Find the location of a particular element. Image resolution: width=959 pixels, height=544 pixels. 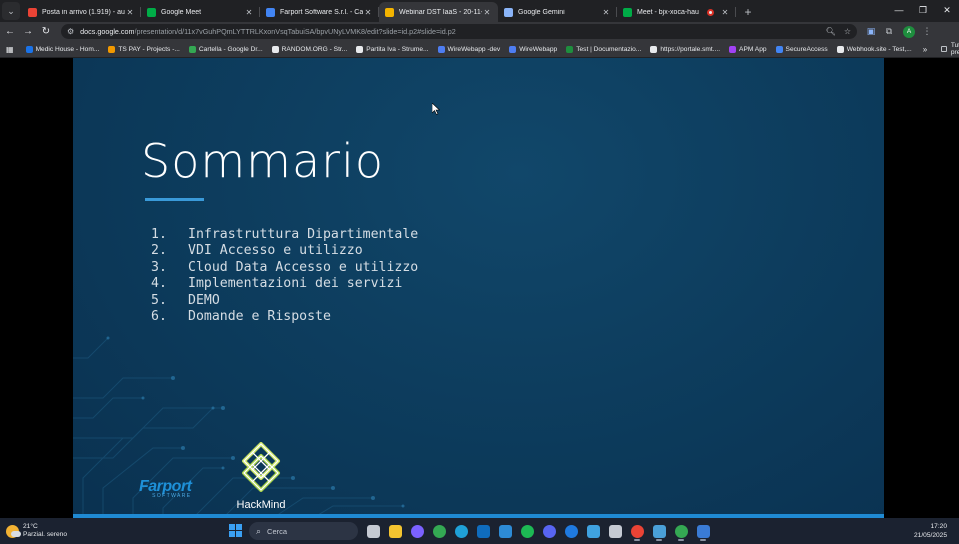

edge-icon-glyph is located at coordinates (461, 531).